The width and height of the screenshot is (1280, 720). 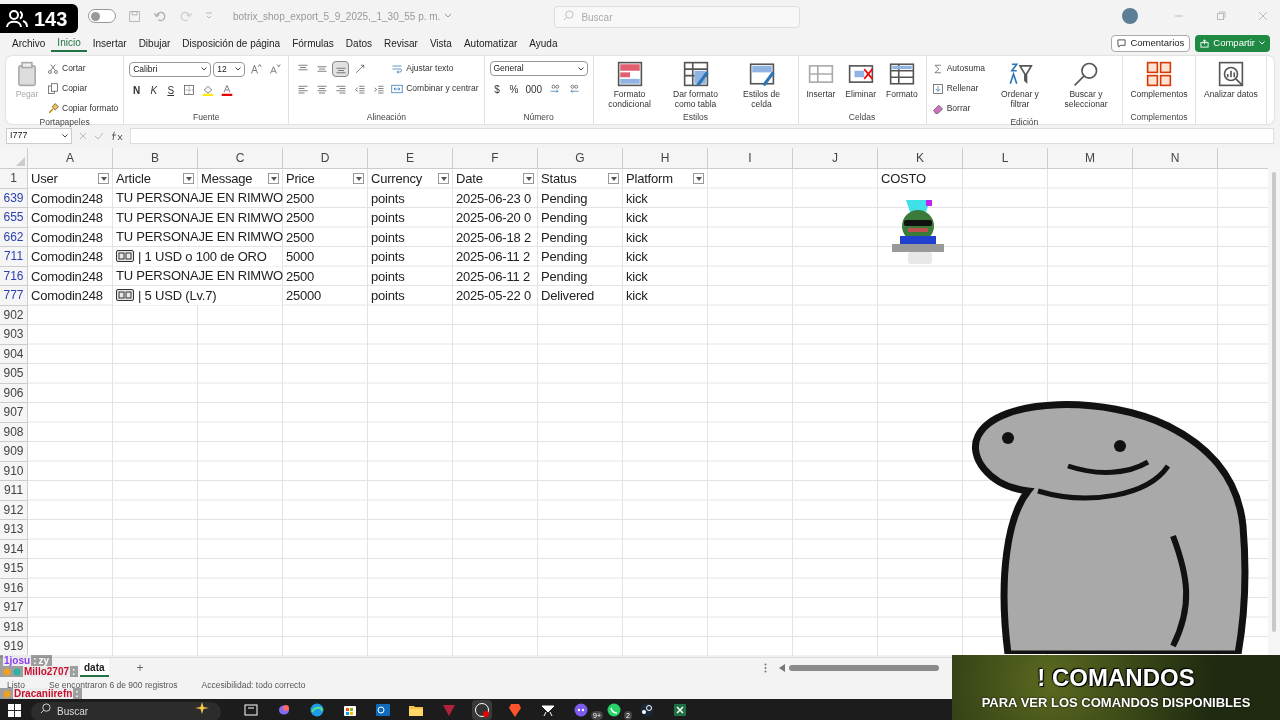 What do you see at coordinates (1158, 79) in the screenshot?
I see `ribbon-button: Complementos` at bounding box center [1158, 79].